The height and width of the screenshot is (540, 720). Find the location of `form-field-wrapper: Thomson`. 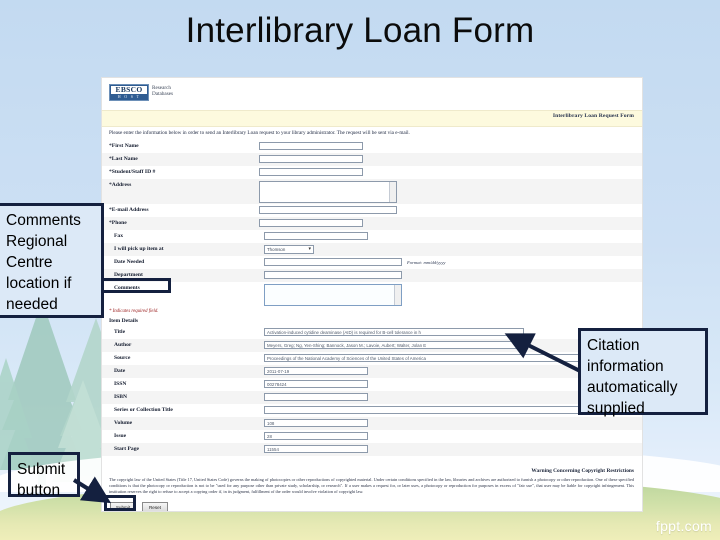

form-field-wrapper: Thomson is located at coordinates (450, 249).